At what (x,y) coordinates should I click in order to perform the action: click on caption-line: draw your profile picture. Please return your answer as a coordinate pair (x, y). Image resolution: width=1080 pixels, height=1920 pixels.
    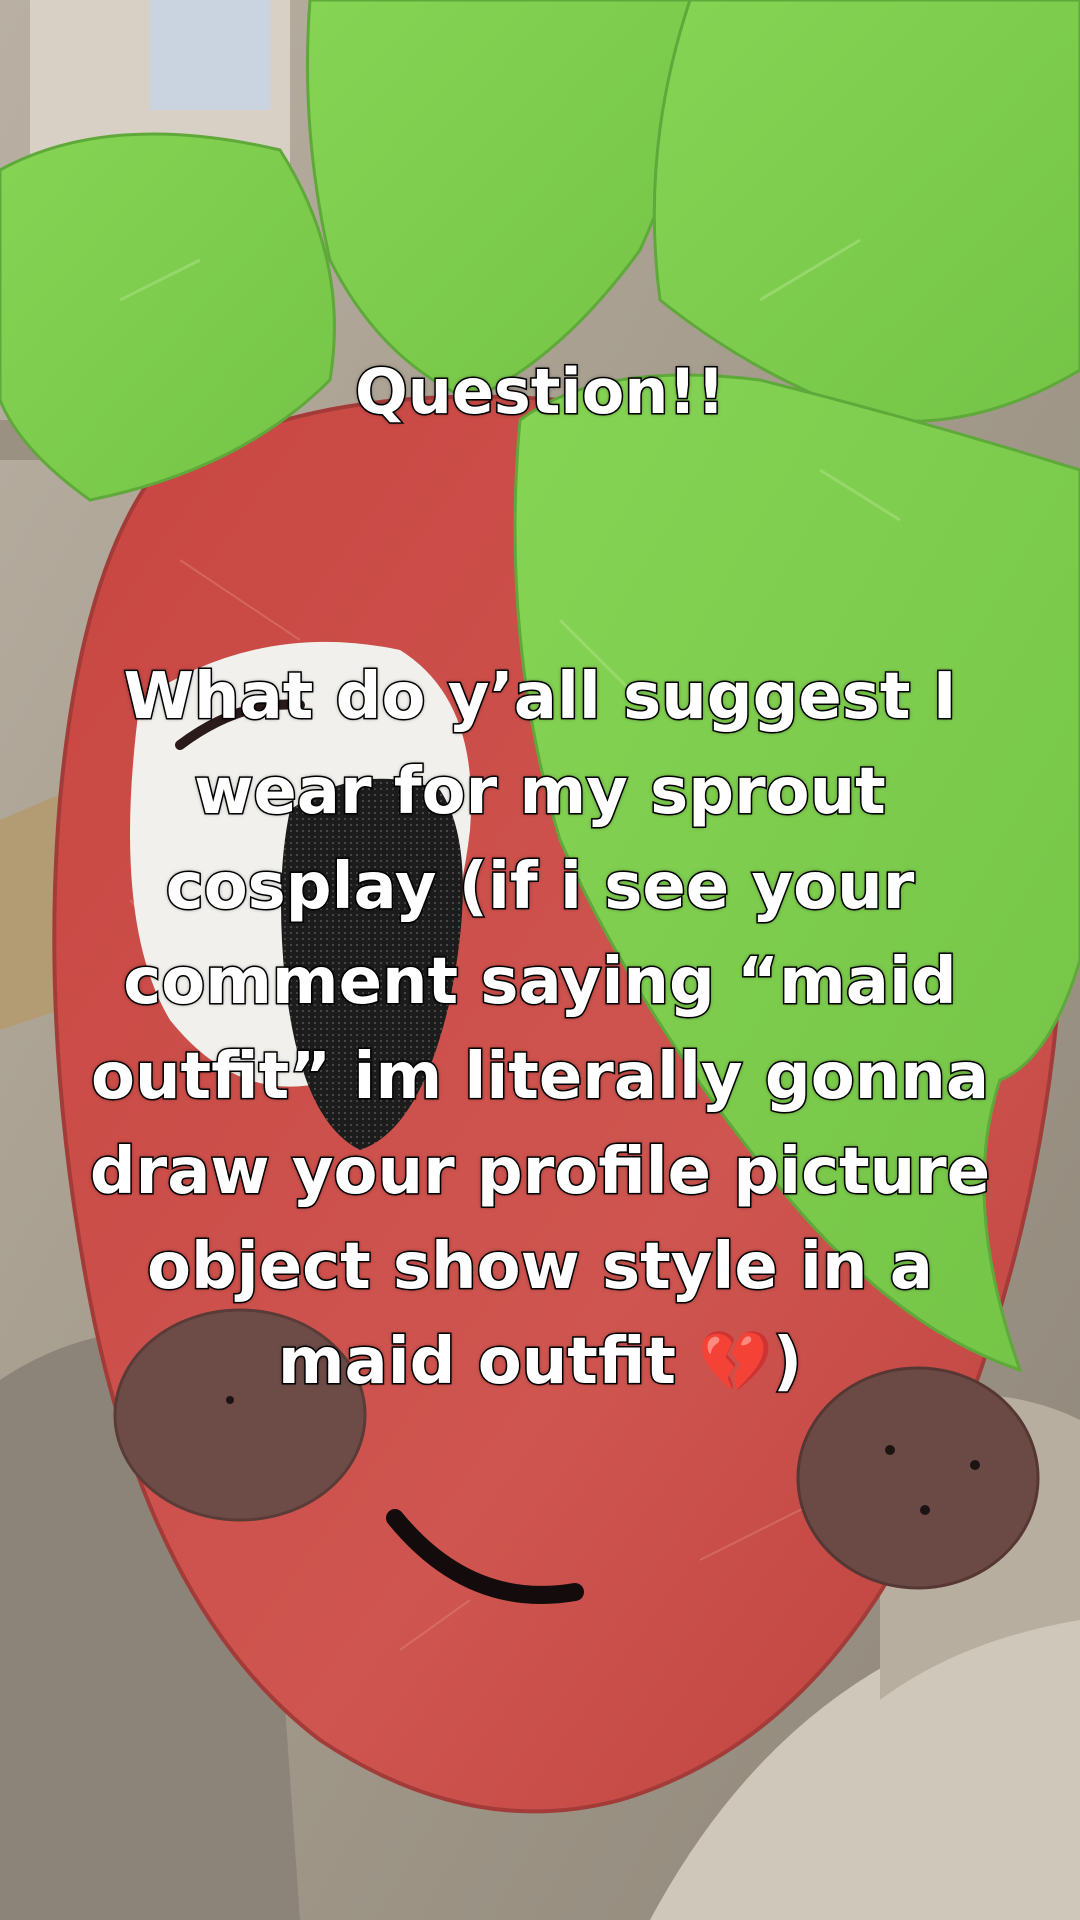
    Looking at the image, I should click on (539, 1172).